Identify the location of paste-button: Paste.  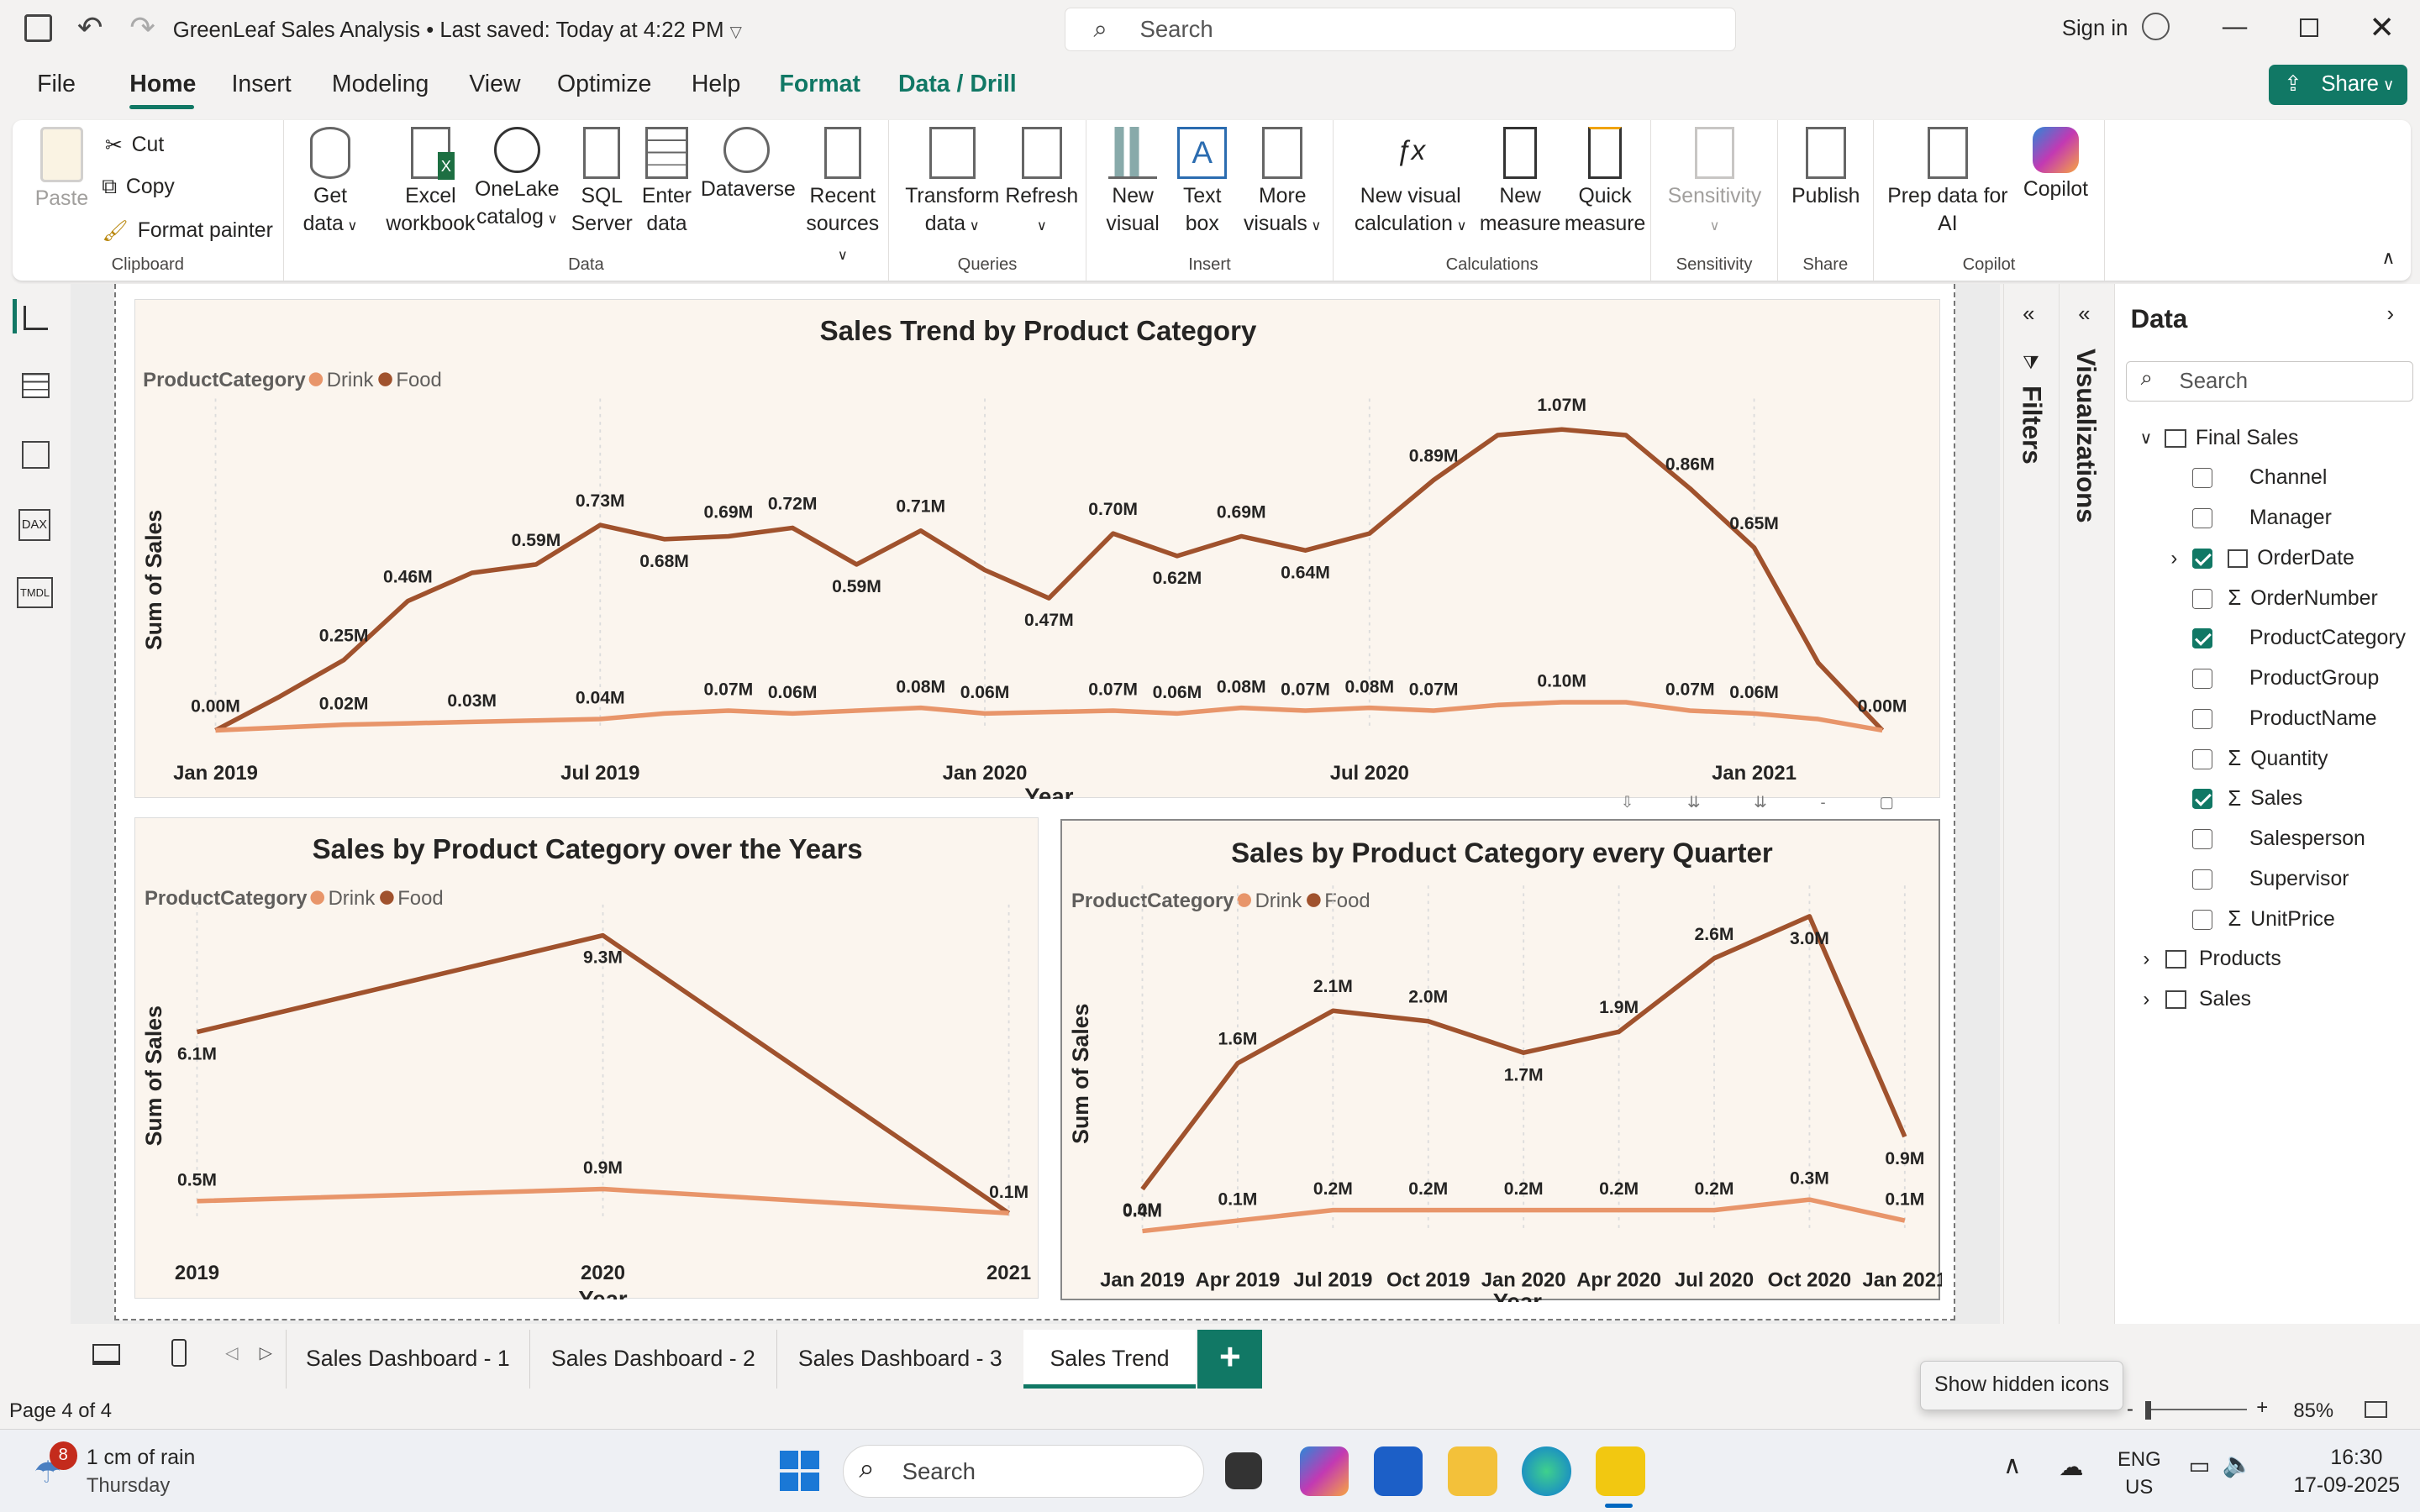
(62, 169).